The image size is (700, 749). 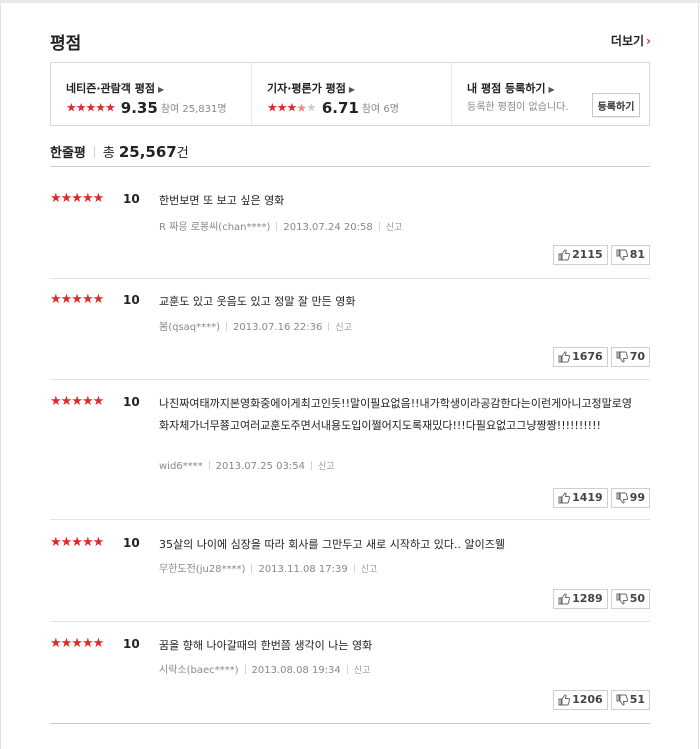 I want to click on register-rating-button: 등록하기, so click(x=616, y=105).